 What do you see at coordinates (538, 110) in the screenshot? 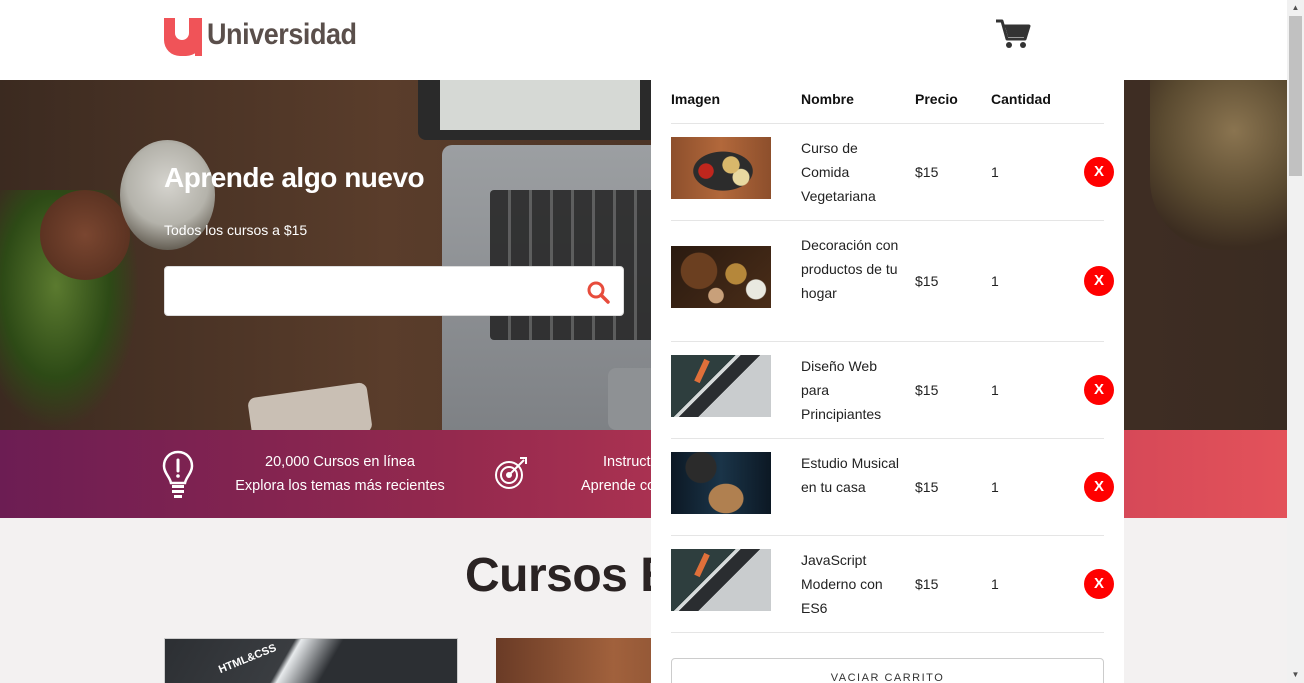
I see `laptop-screen-decoration` at bounding box center [538, 110].